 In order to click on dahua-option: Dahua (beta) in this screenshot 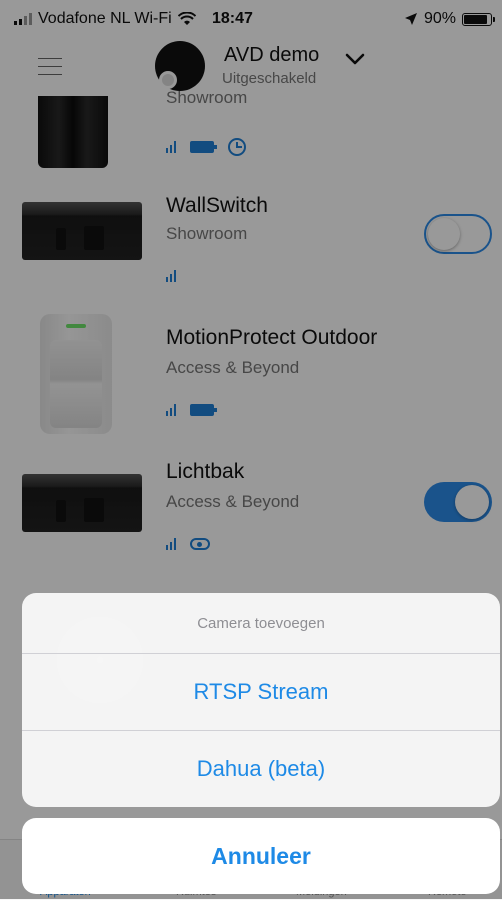, I will do `click(261, 769)`.